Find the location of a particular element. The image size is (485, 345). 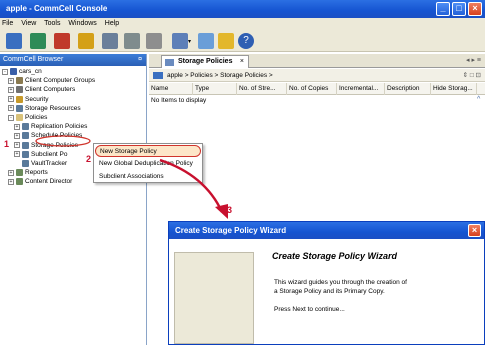

arrow-head is located at coordinates (221, 211).